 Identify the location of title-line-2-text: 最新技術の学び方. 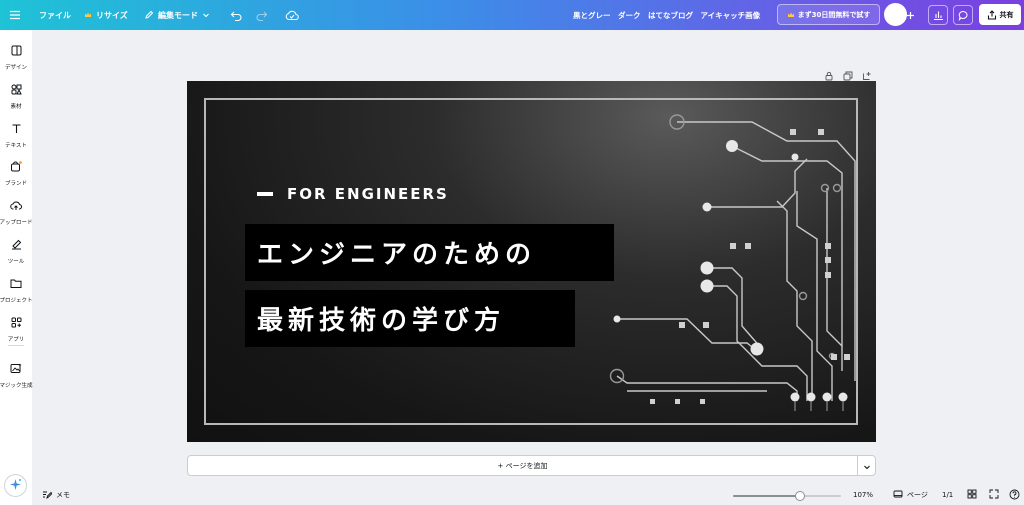
(381, 321).